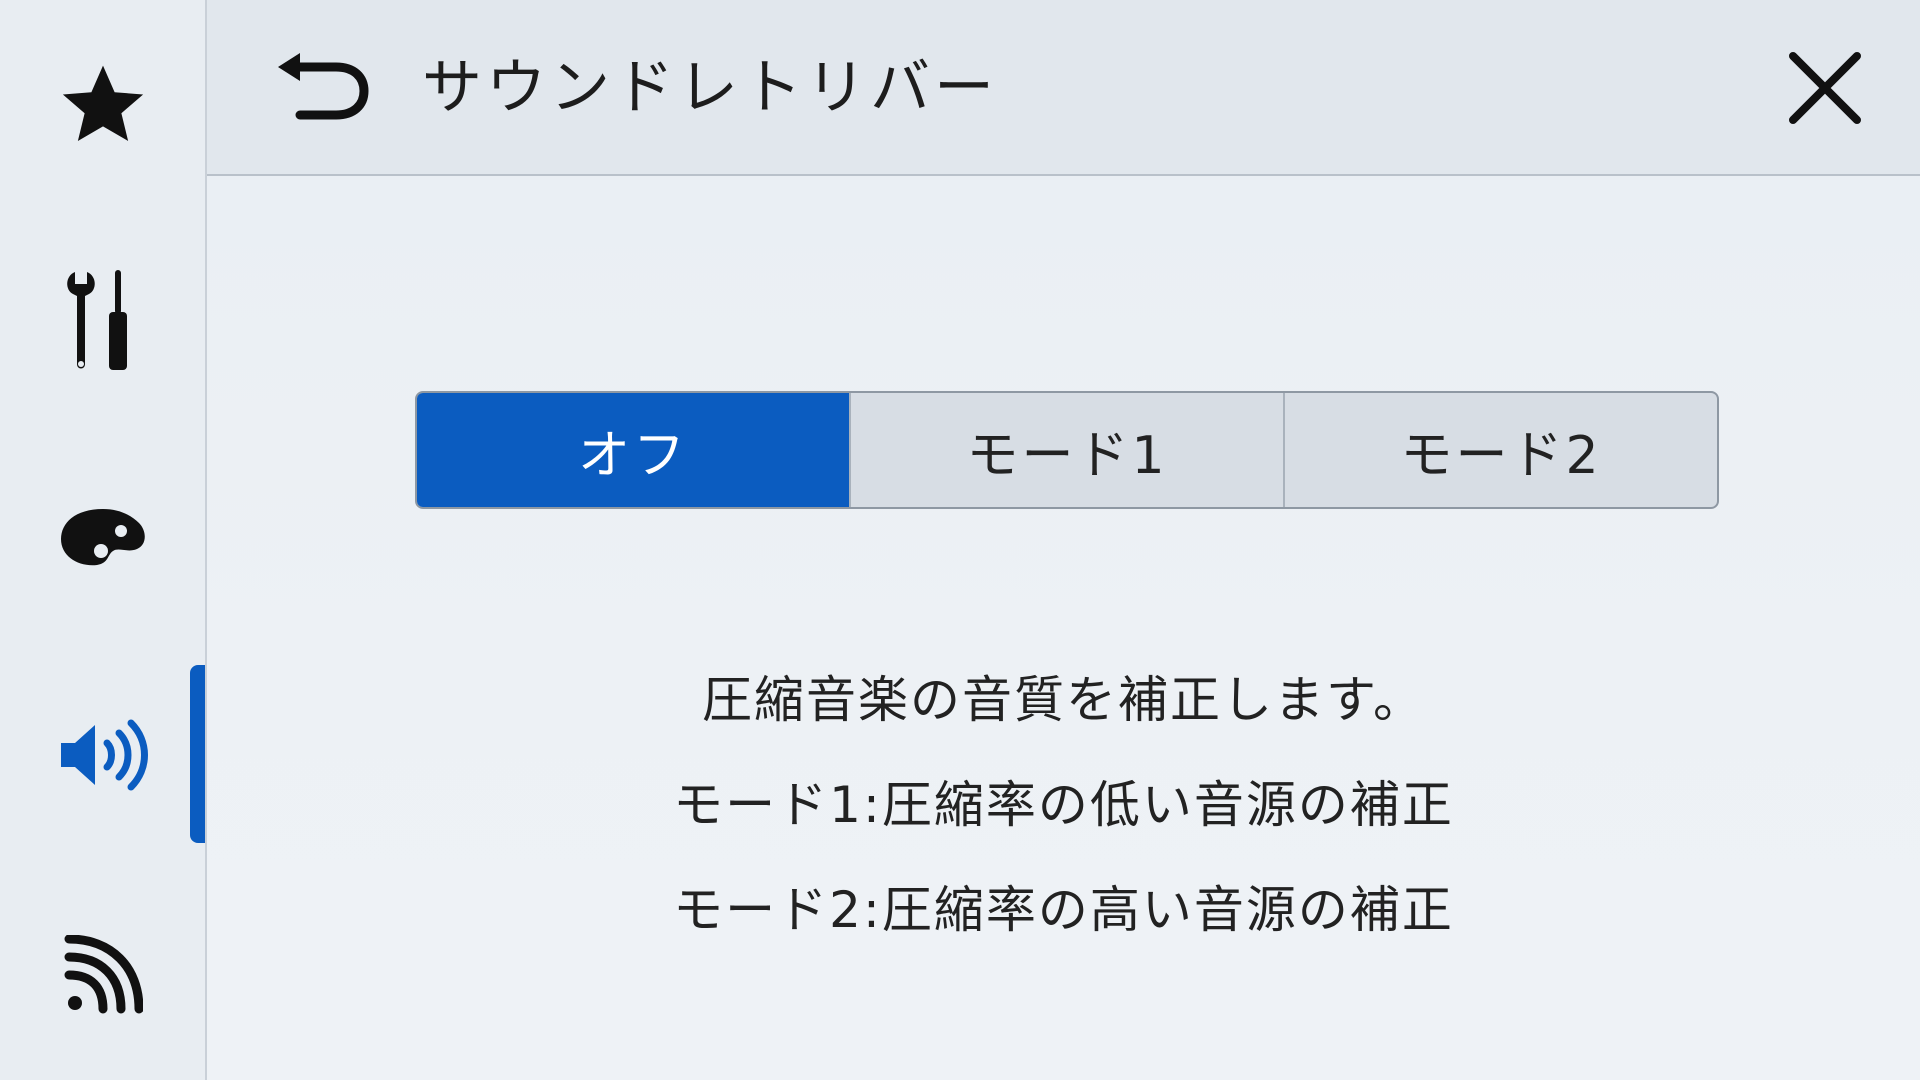 The width and height of the screenshot is (1920, 1080). I want to click on sidebar-item-settings, so click(102, 323).